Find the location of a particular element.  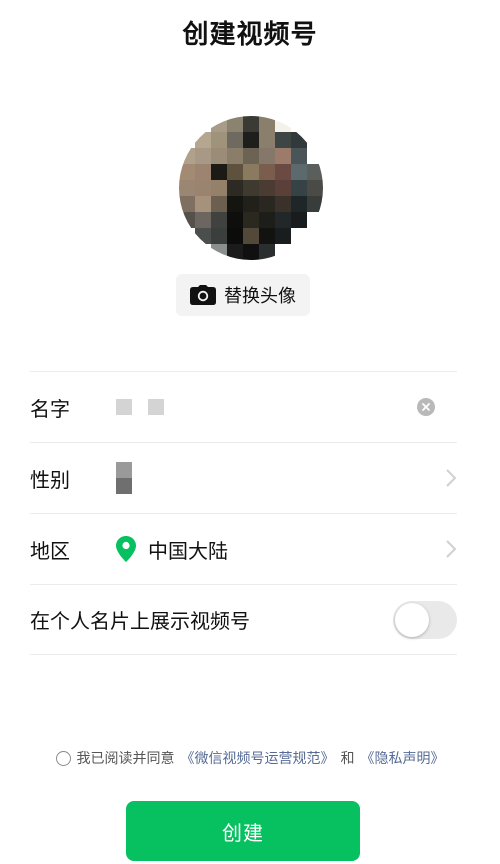

operation-rules-link: 《微信视频号运营规范》 is located at coordinates (258, 758).